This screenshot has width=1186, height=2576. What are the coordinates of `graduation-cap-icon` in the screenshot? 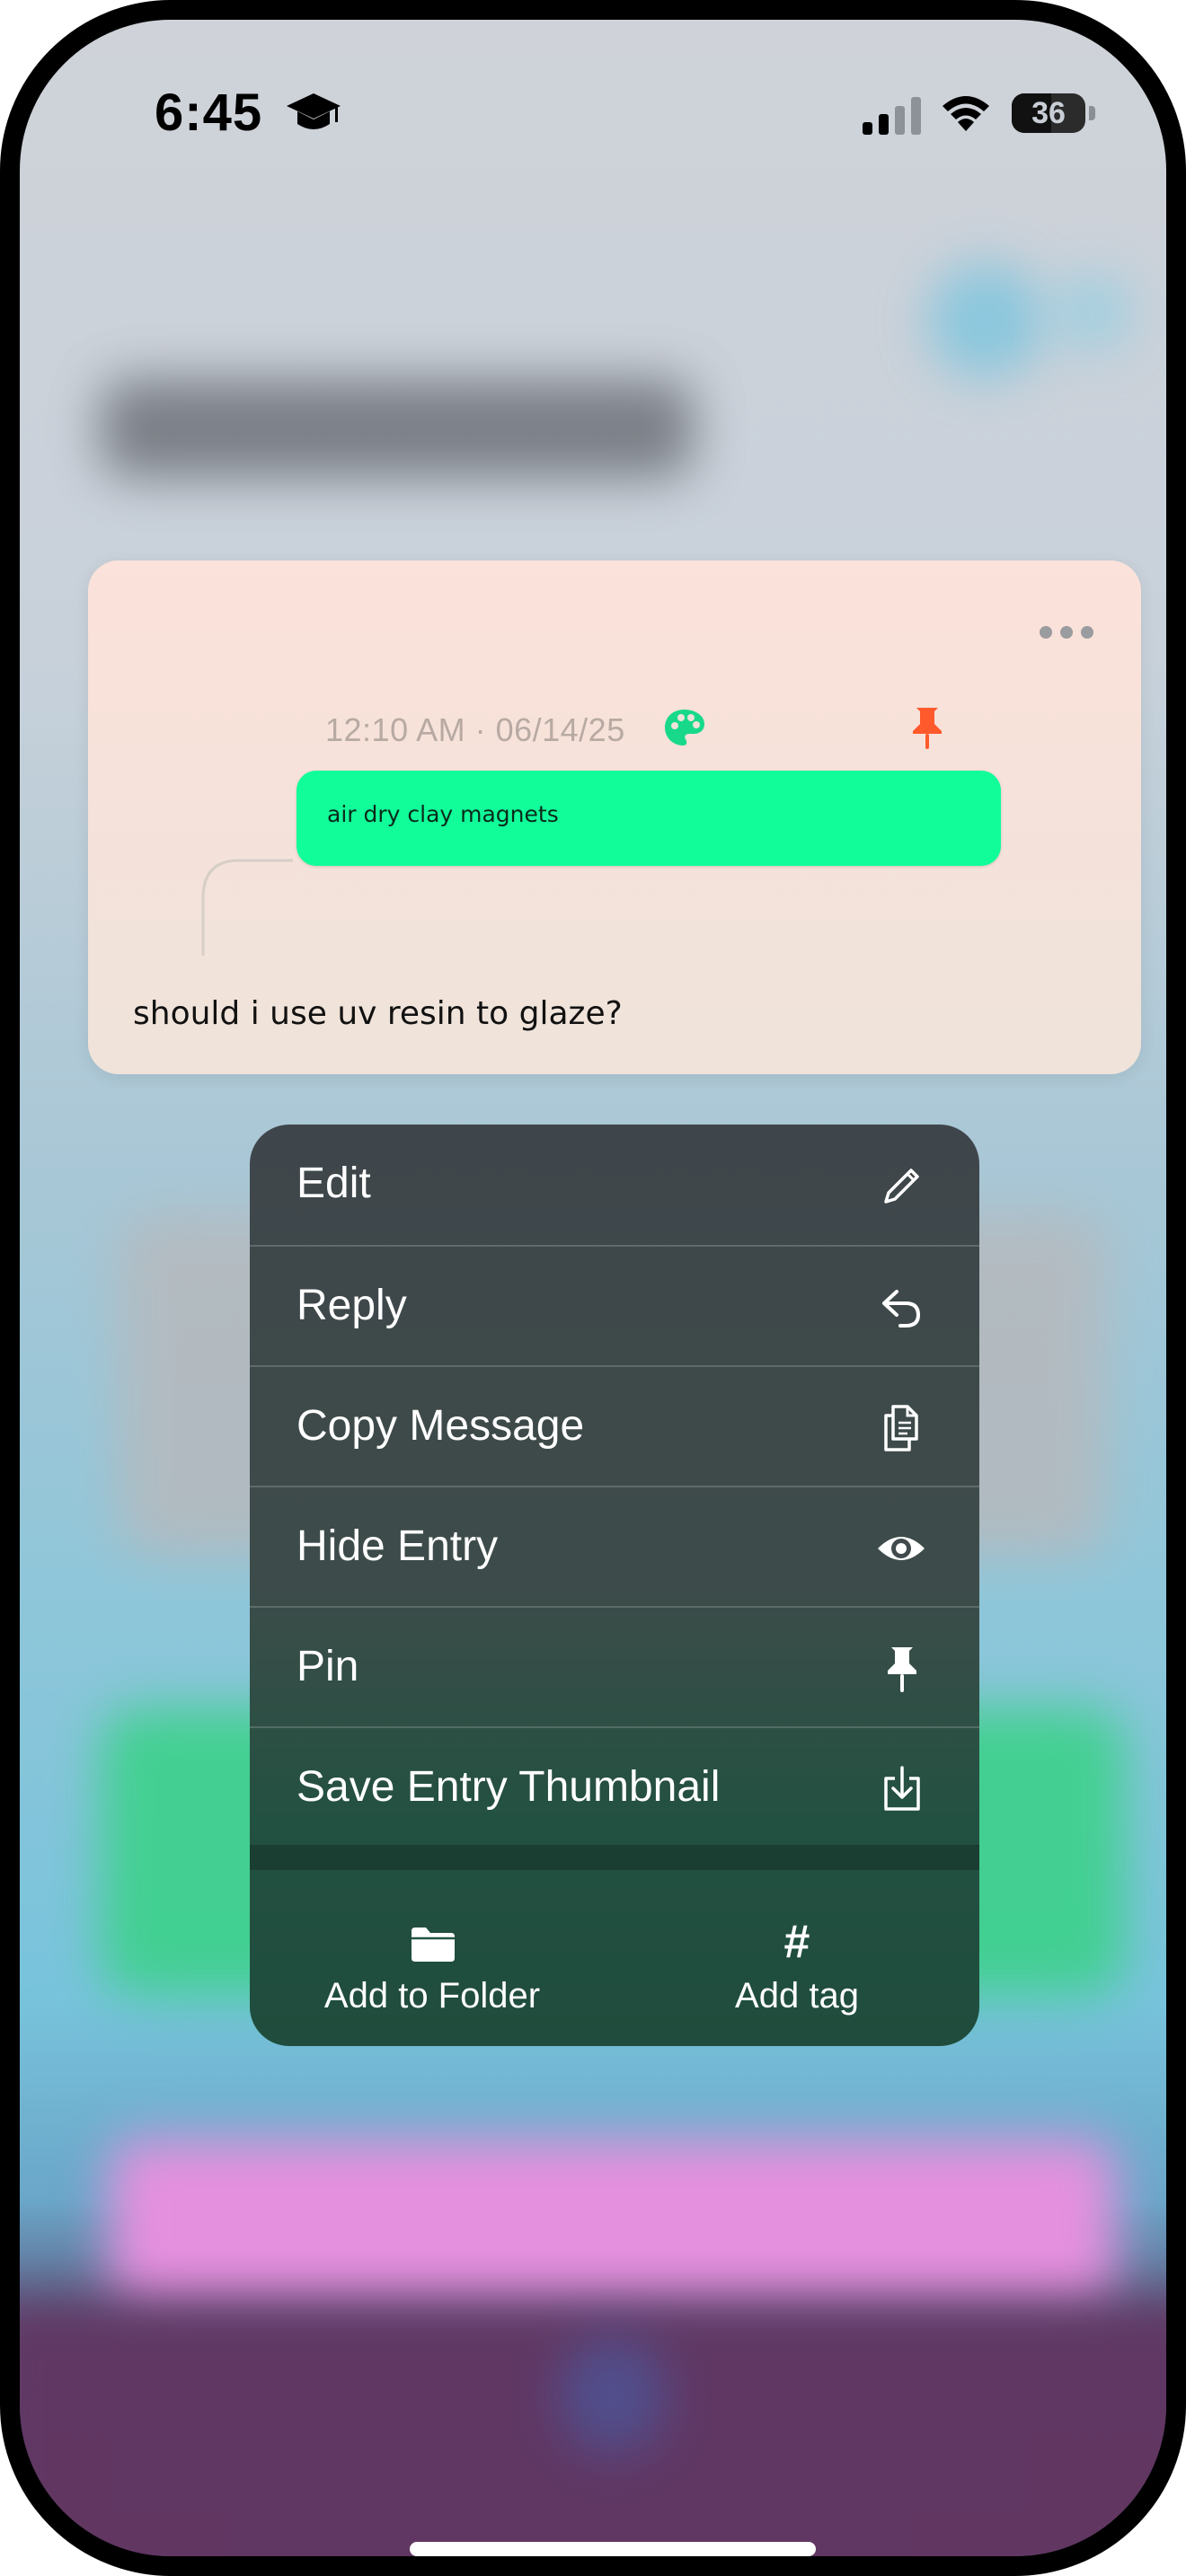 It's located at (314, 111).